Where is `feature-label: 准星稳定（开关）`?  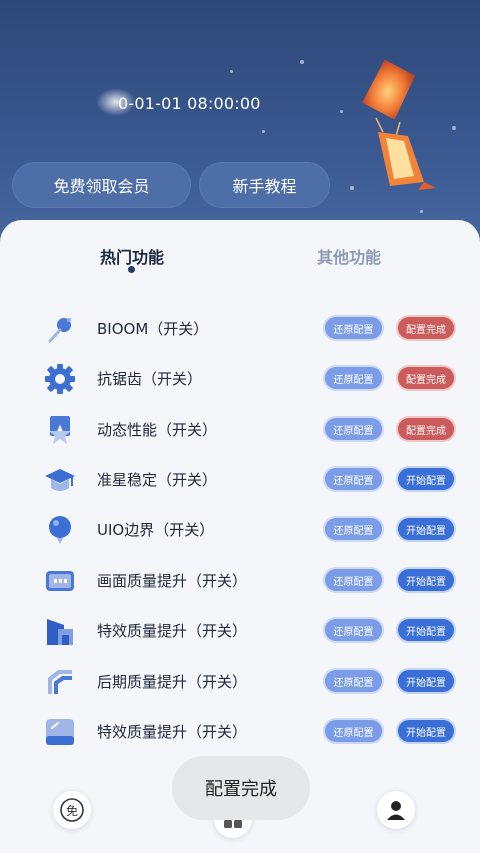
feature-label: 准星稳定（开关） is located at coordinates (157, 480).